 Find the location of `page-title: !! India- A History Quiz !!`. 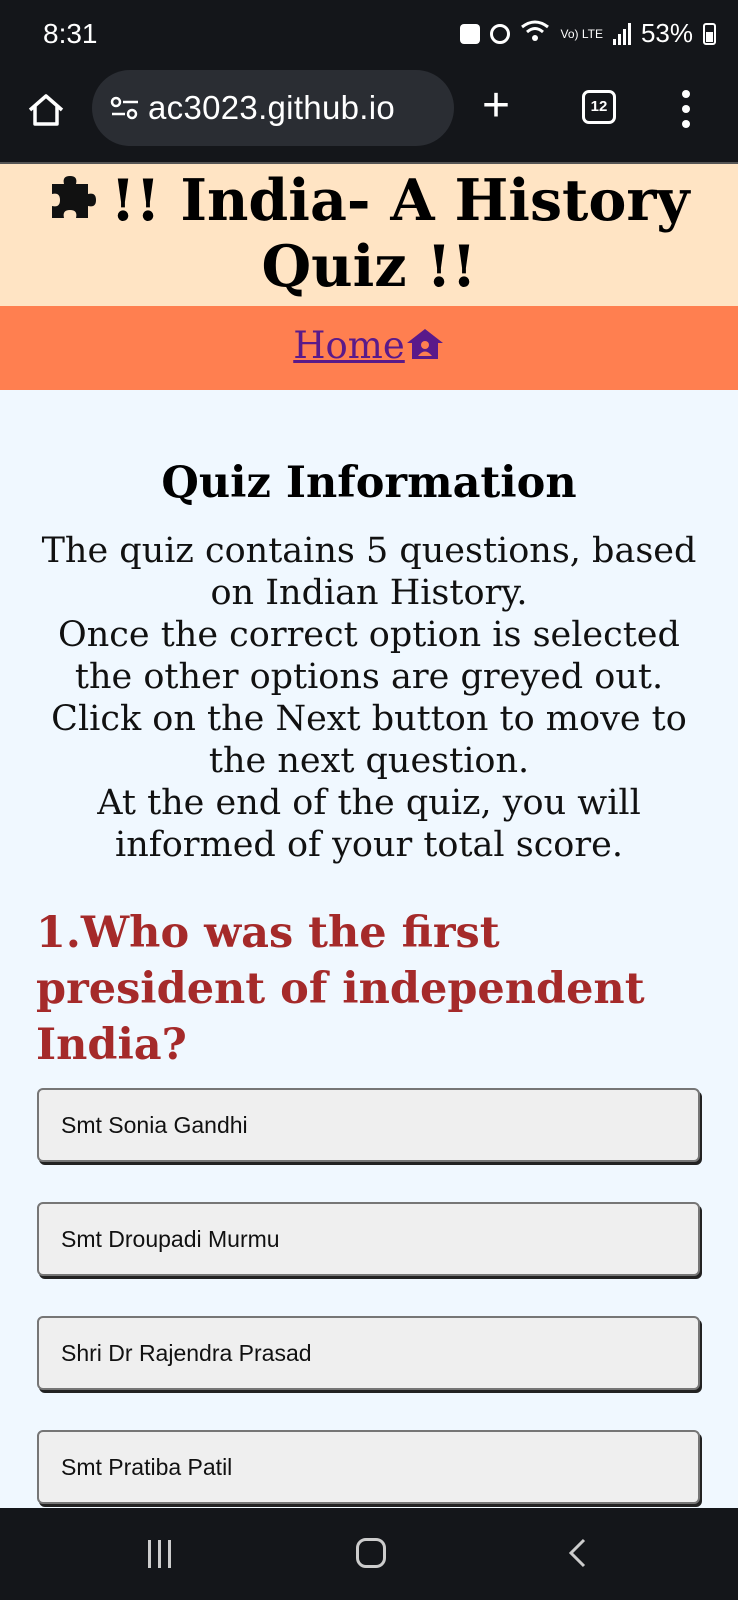

page-title: !! India- A History Quiz !! is located at coordinates (369, 232).